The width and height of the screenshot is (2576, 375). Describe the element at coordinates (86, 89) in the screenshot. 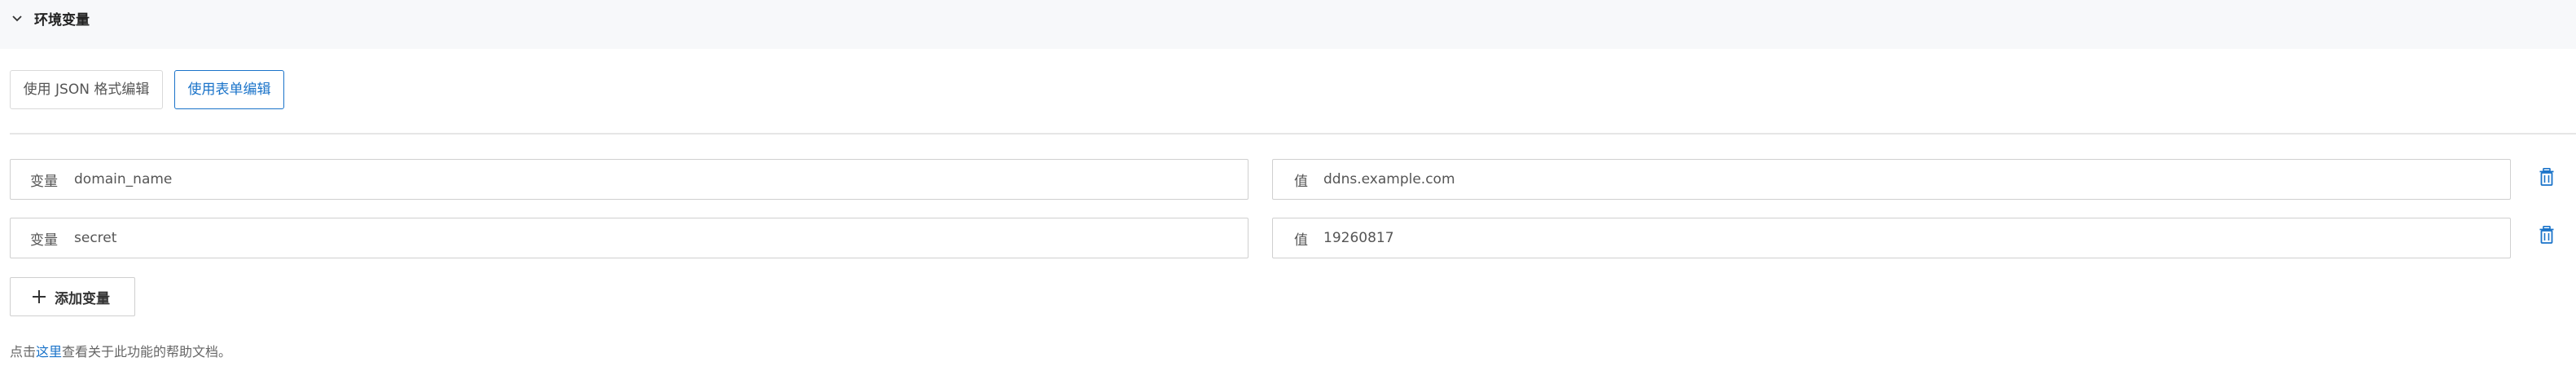

I see `json-edit-tab: 使用 JSON 格式编辑` at that location.